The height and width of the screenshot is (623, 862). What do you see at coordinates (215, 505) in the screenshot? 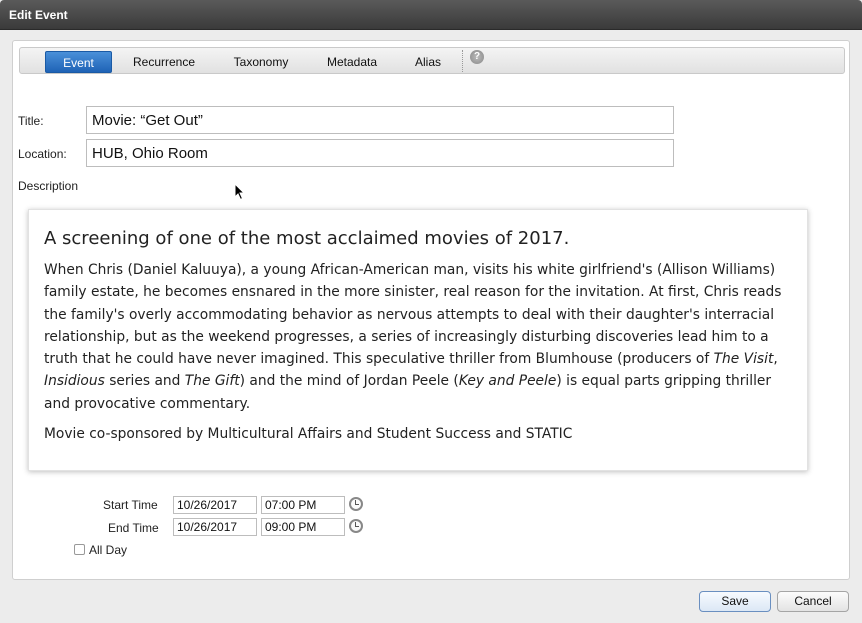
I see `start-date-input` at bounding box center [215, 505].